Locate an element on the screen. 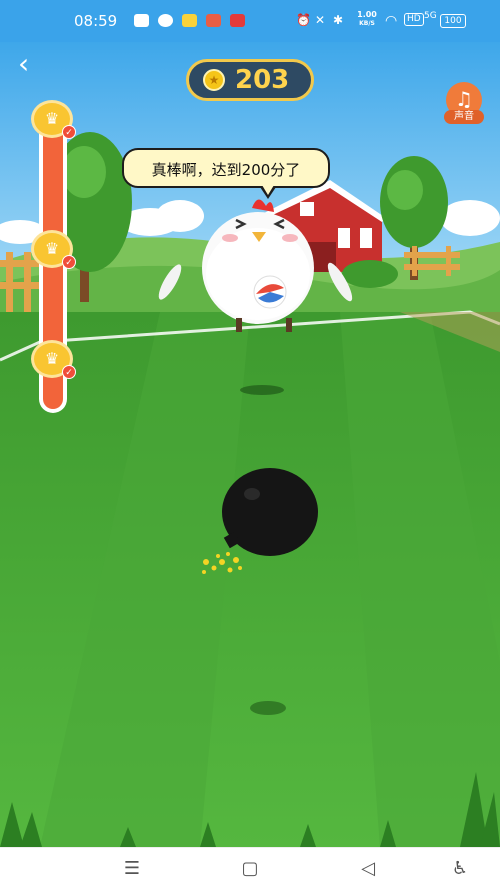  milestone-bottom: ♛ ✓ is located at coordinates (53, 359).